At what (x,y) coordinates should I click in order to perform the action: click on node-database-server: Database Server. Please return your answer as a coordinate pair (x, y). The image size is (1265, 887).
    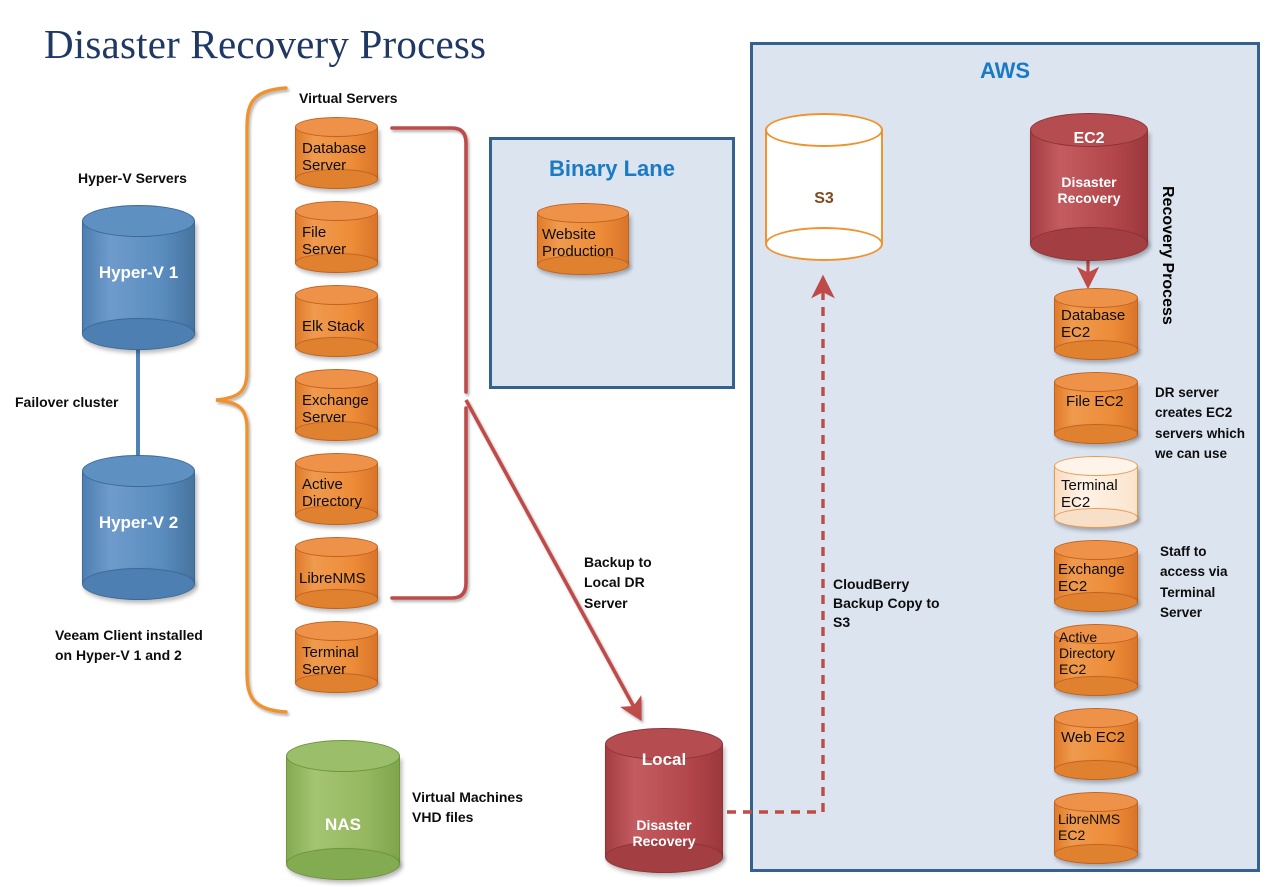
    Looking at the image, I should click on (336, 153).